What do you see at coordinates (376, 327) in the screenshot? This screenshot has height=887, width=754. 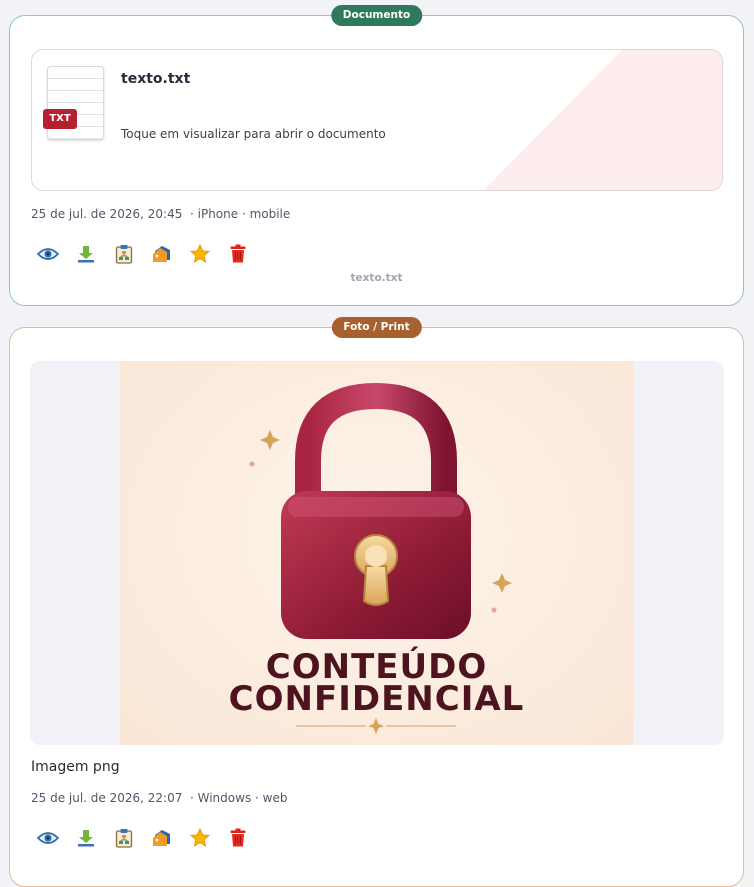 I see `photo-badge: Foto / Print` at bounding box center [376, 327].